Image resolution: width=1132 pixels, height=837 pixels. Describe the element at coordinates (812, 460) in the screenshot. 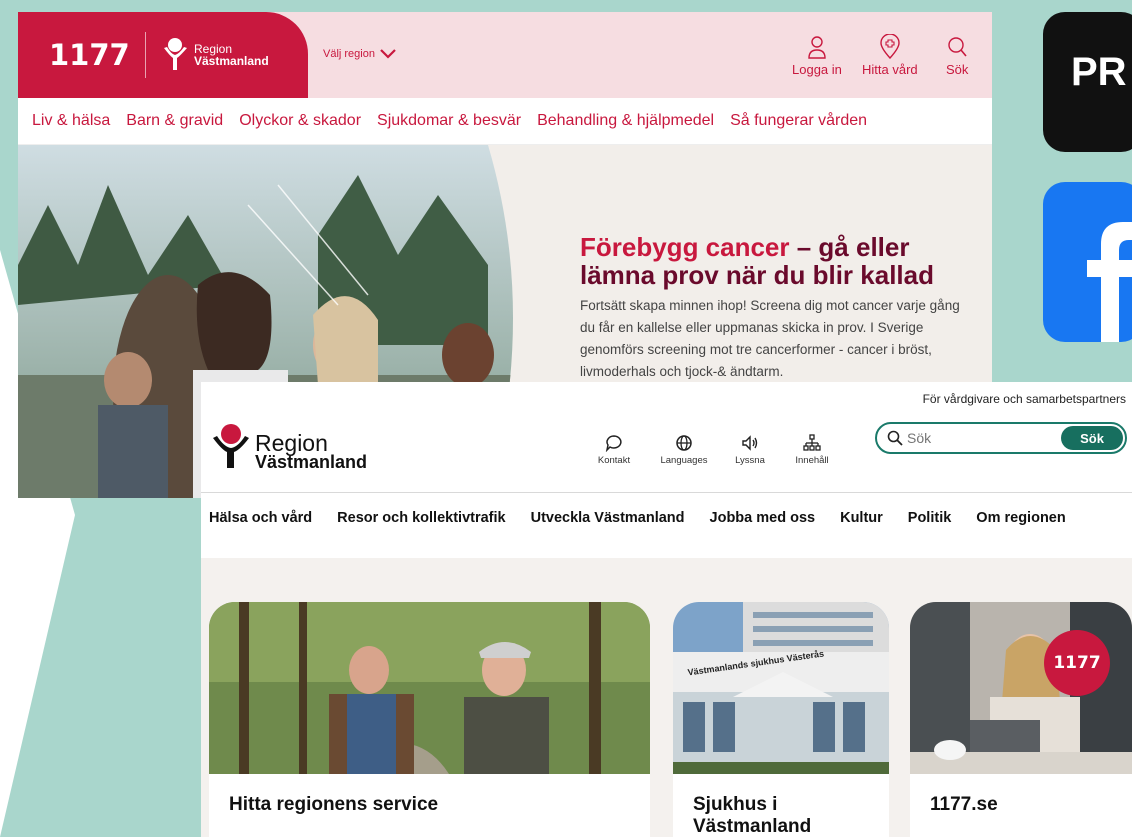

I see `contents-label: Innehåll` at that location.